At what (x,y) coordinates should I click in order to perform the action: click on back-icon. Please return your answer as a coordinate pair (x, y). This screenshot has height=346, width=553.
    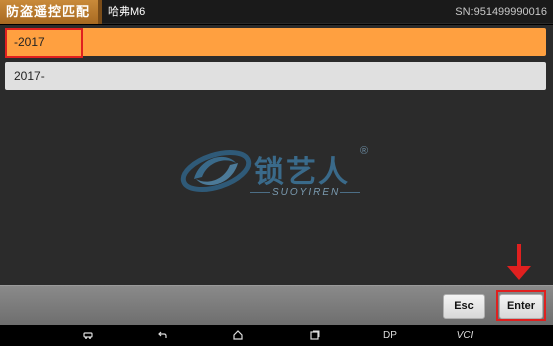
    Looking at the image, I should click on (163, 335).